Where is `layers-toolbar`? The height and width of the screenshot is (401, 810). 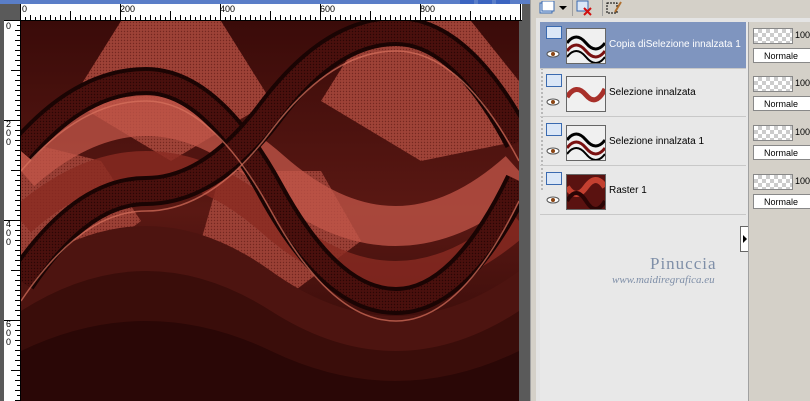
layers-toolbar is located at coordinates (673, 9).